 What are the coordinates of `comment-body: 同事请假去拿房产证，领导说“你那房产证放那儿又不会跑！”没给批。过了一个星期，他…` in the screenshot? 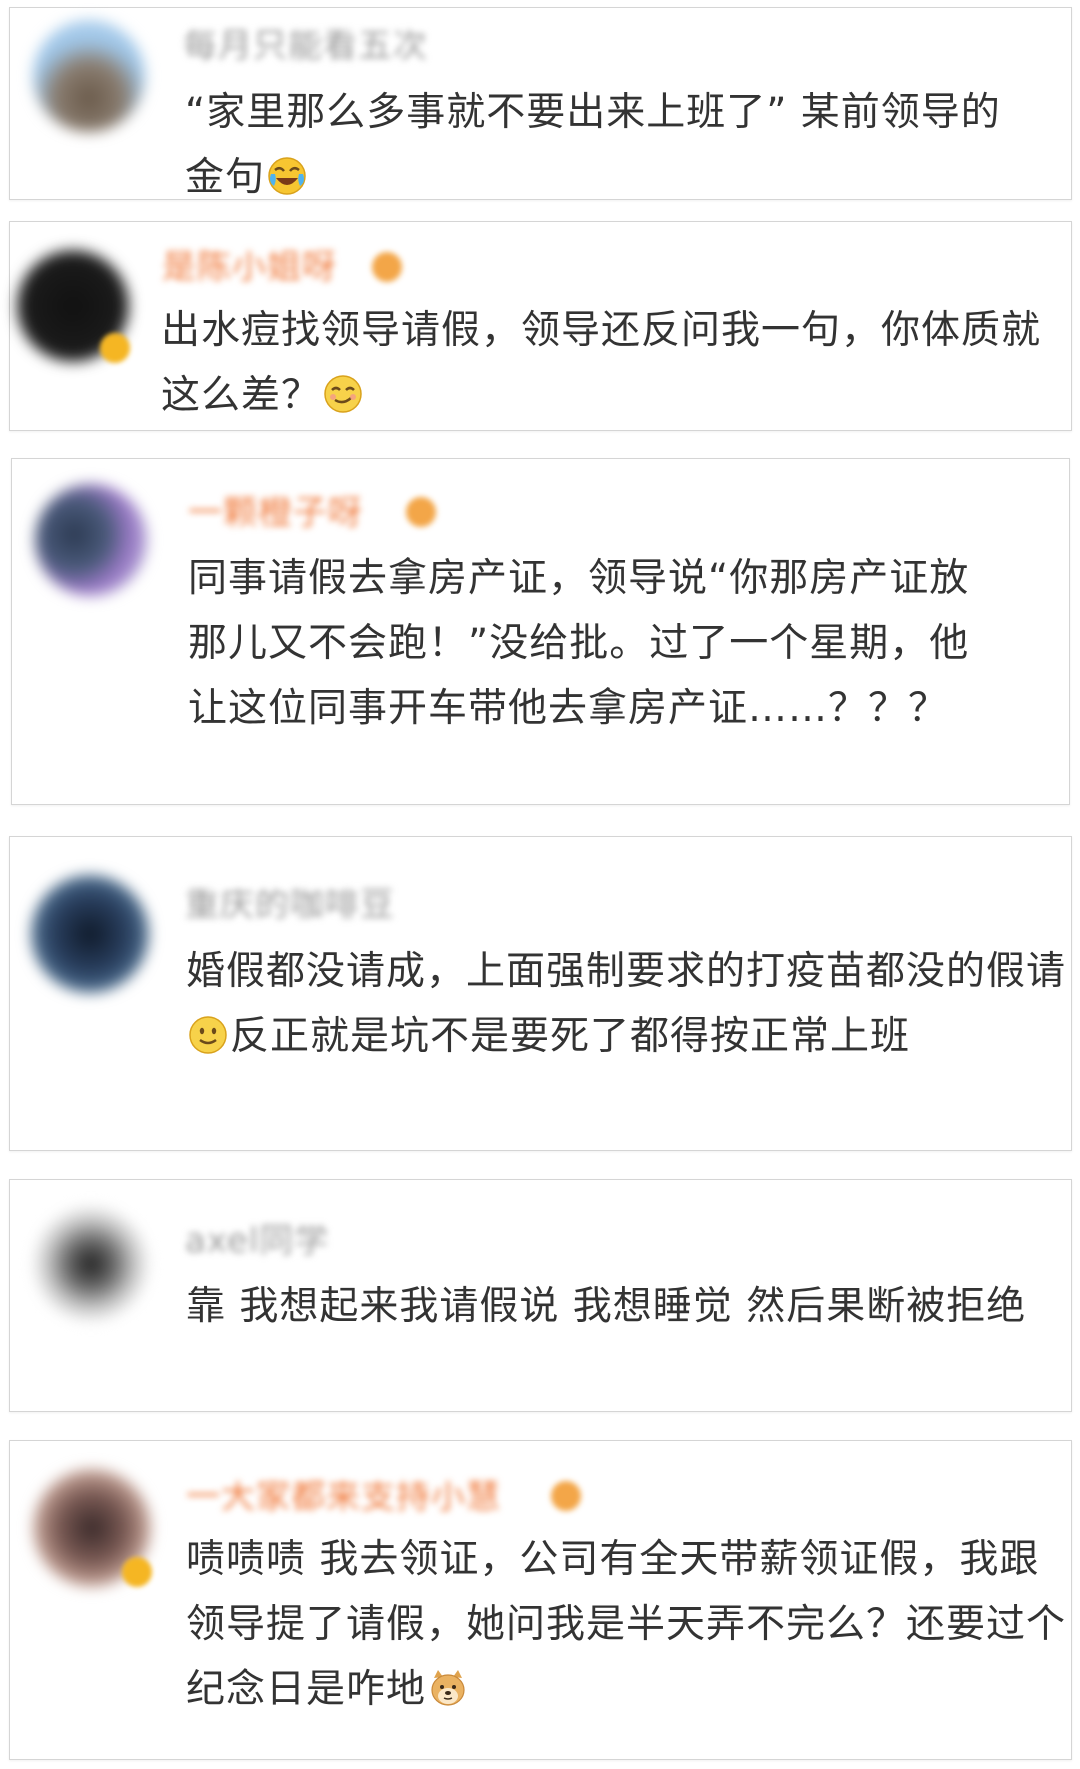 It's located at (579, 643).